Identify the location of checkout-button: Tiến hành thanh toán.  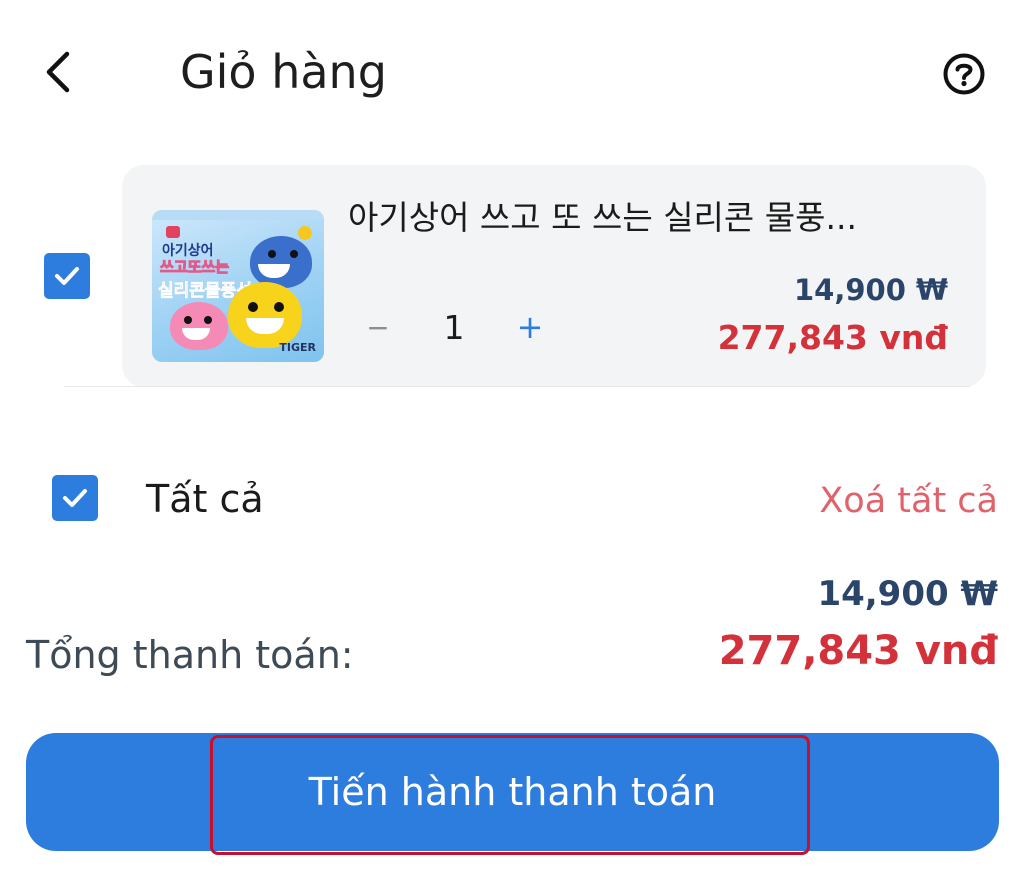
(512, 792).